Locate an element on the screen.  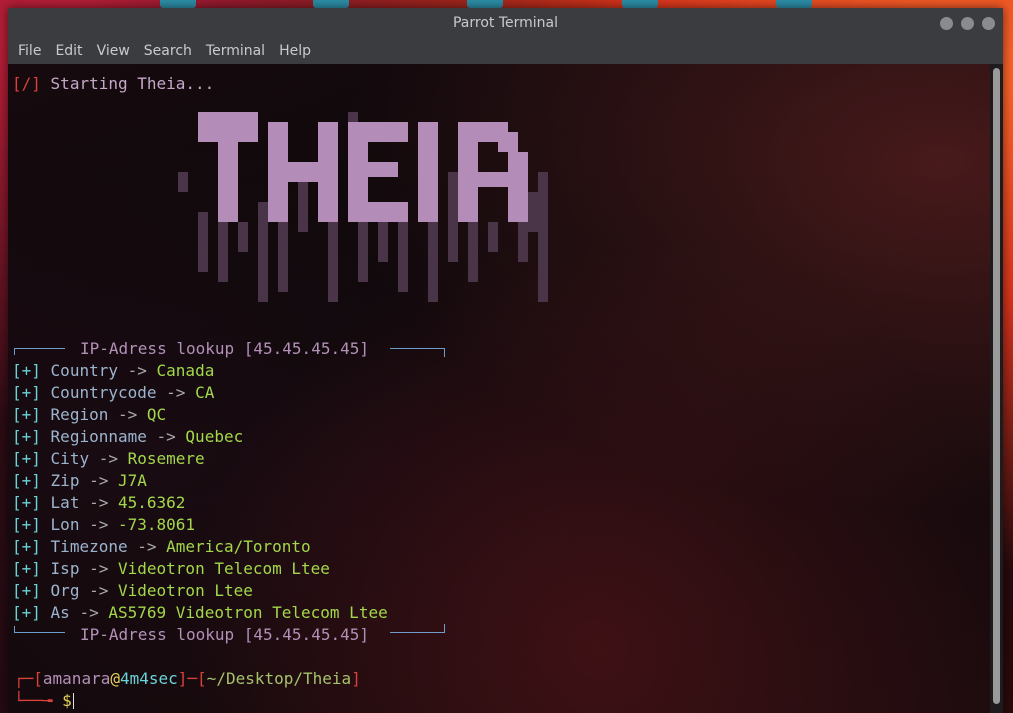
maximize-button is located at coordinates (967, 23).